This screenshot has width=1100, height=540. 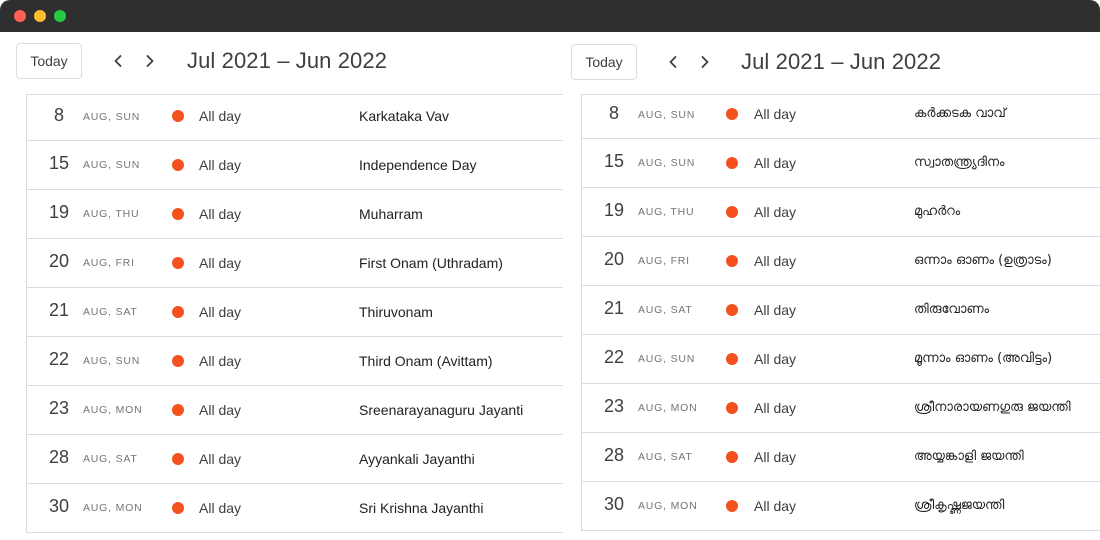 I want to click on zoom-window-button, so click(x=60, y=16).